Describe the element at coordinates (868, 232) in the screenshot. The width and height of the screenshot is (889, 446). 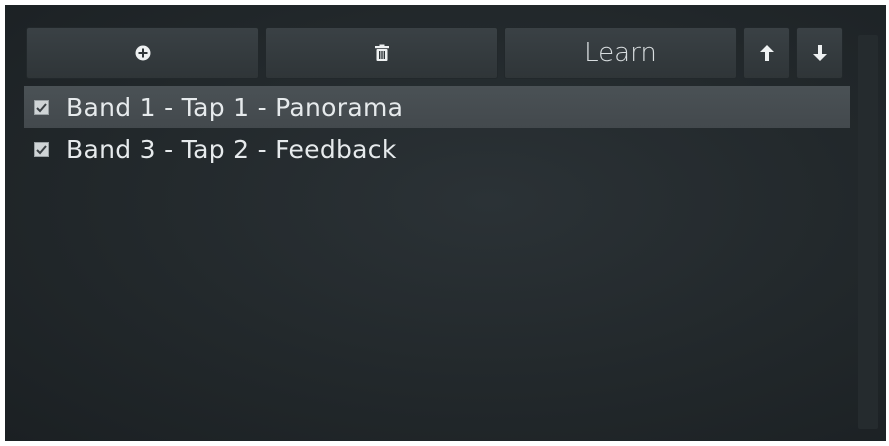
I see `scrollbar-track` at that location.